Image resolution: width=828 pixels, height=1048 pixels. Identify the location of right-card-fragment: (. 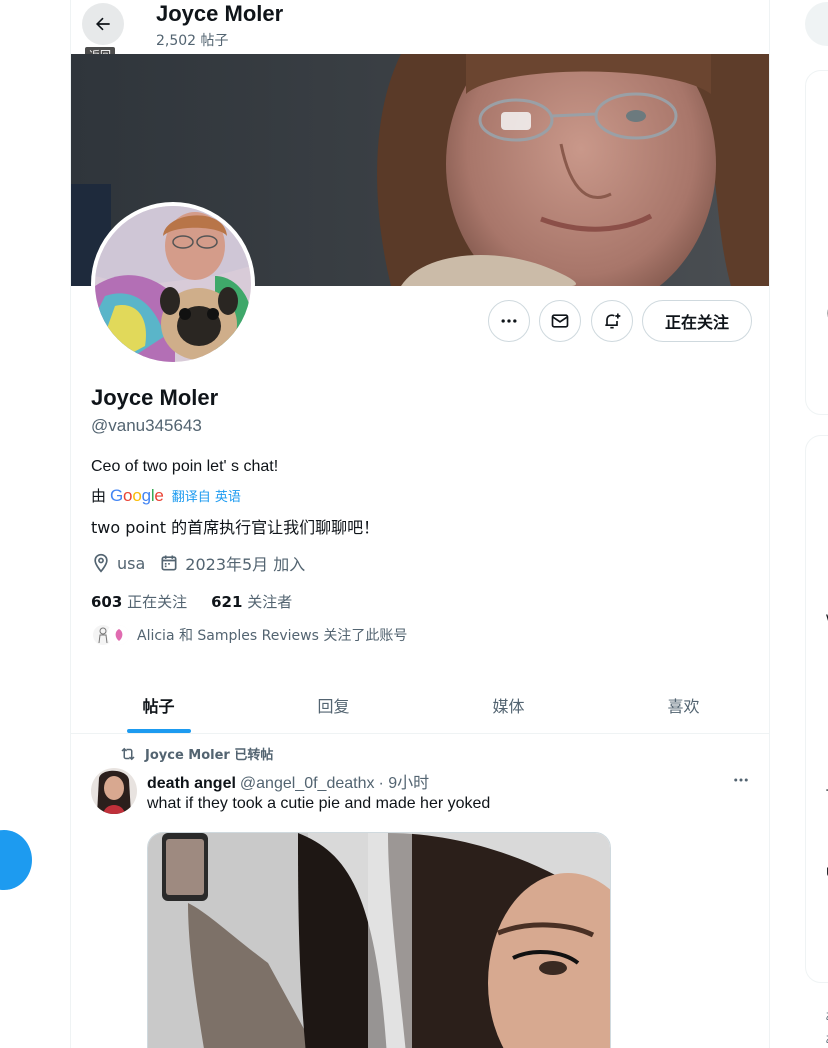
(816, 242).